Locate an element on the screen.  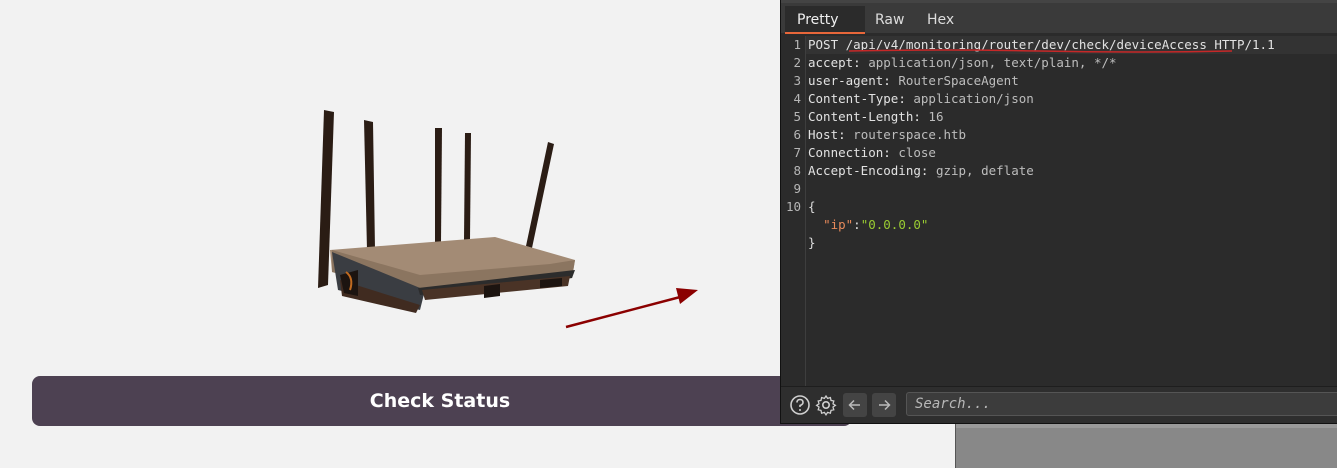
header-line: user-agent: RouterSpaceAgent is located at coordinates (913, 80).